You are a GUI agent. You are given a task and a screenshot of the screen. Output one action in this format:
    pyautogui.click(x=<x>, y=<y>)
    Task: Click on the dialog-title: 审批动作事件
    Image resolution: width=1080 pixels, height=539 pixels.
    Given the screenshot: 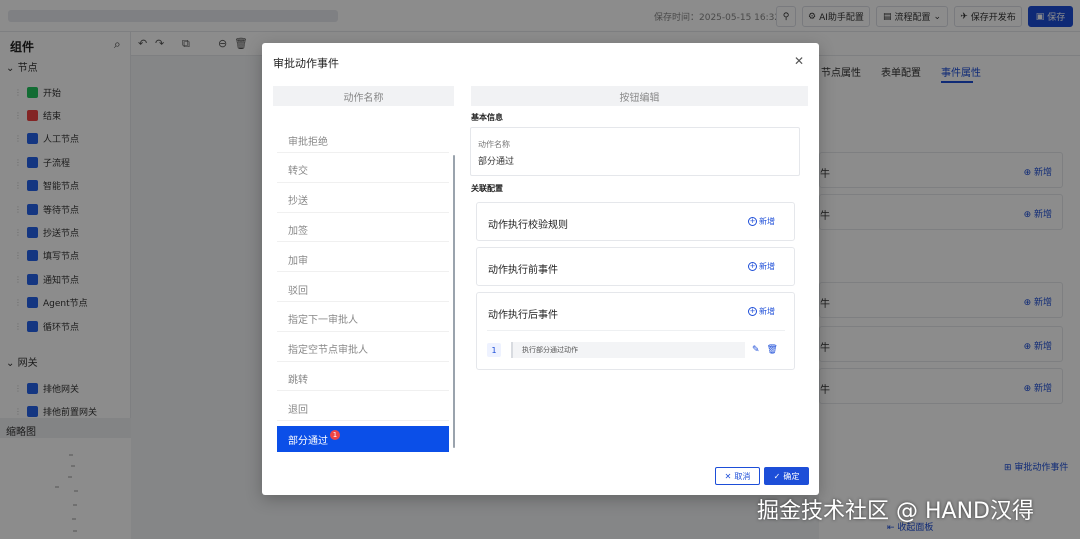 What is the action you would take?
    pyautogui.click(x=306, y=63)
    